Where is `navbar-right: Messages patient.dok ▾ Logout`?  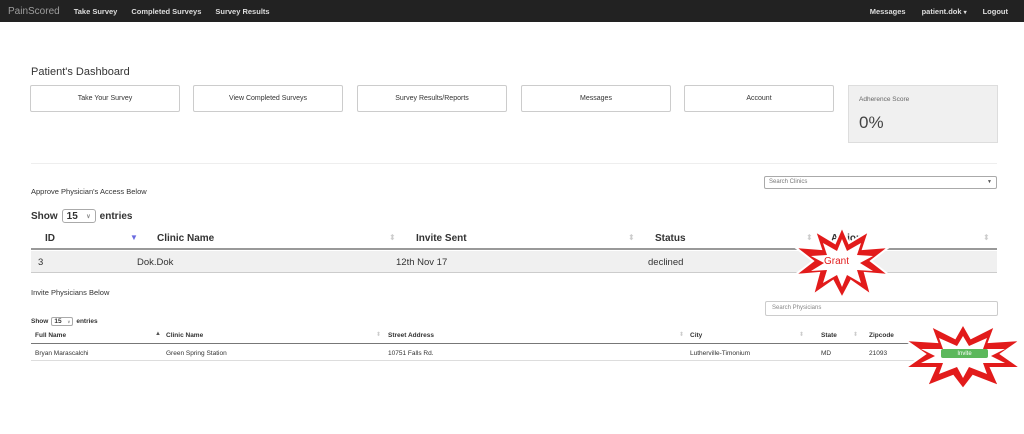 navbar-right: Messages patient.dok ▾ Logout is located at coordinates (947, 11).